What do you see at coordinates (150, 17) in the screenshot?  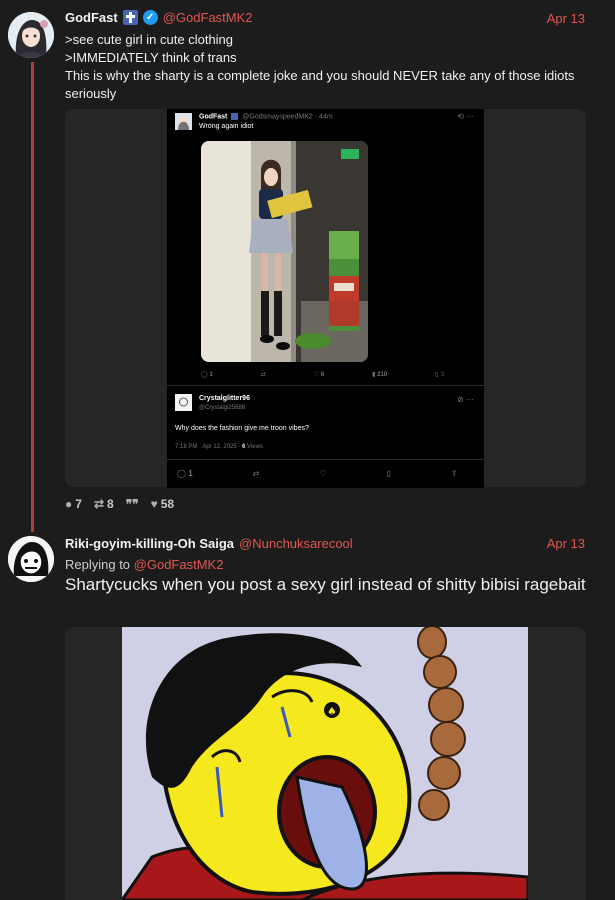 I see `verified-icon: ✓` at bounding box center [150, 17].